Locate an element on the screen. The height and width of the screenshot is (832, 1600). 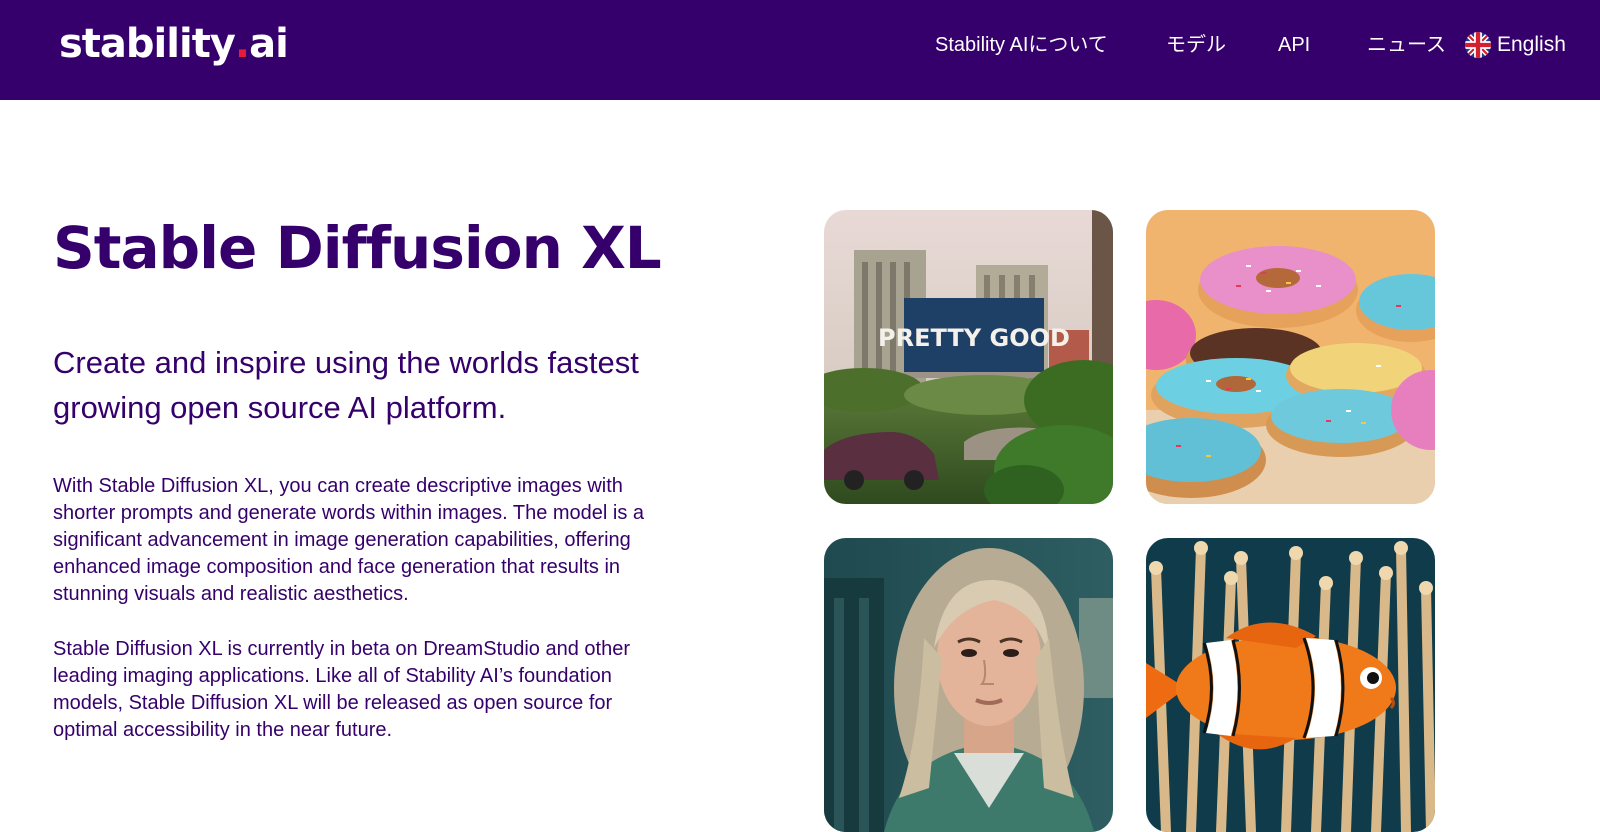
page-title: Stable Diffusion XL is located at coordinates (357, 248).